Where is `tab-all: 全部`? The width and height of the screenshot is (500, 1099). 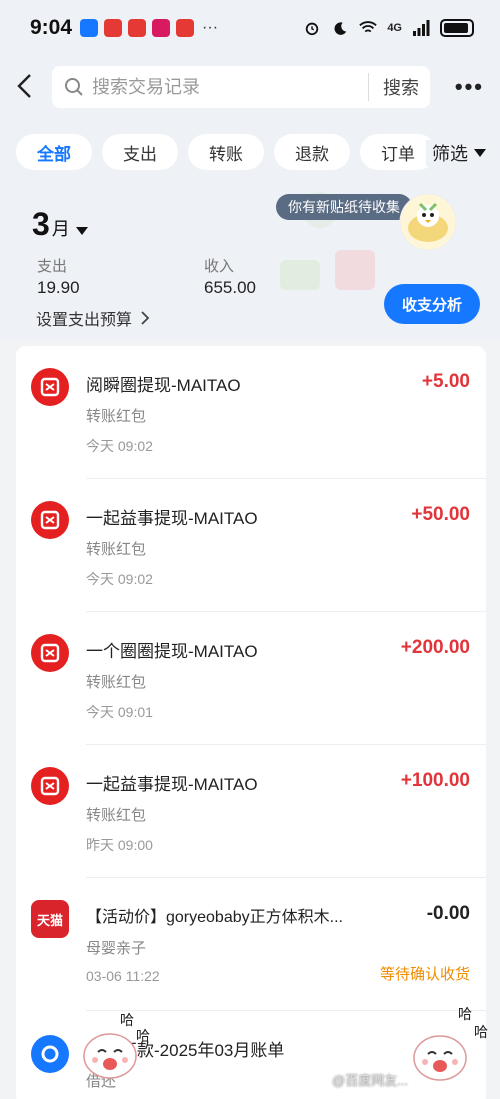 tab-all: 全部 is located at coordinates (54, 152).